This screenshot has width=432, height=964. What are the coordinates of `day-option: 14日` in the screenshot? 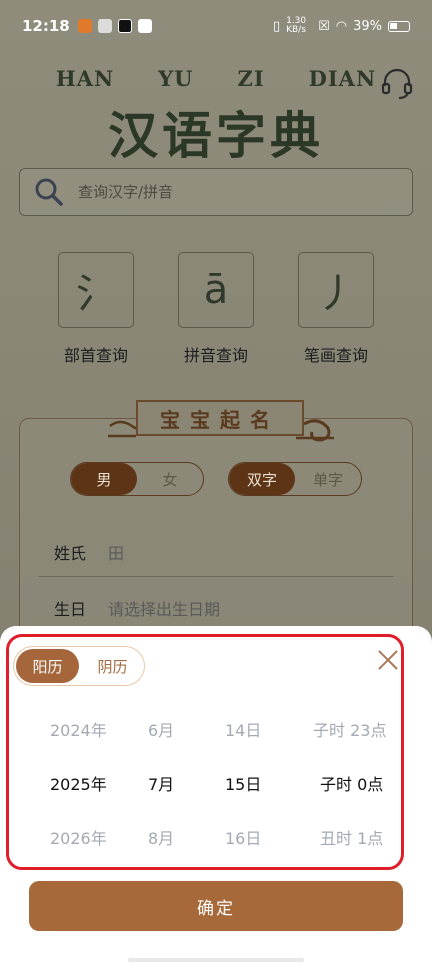 It's located at (243, 729).